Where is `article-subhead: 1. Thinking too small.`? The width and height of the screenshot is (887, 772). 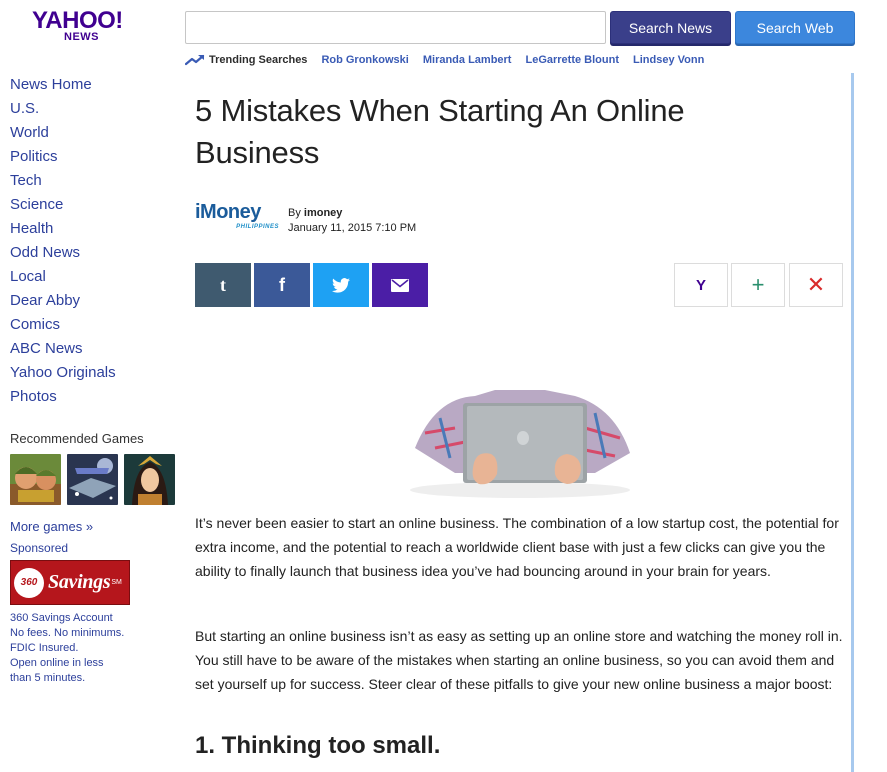 article-subhead: 1. Thinking too small. is located at coordinates (318, 745).